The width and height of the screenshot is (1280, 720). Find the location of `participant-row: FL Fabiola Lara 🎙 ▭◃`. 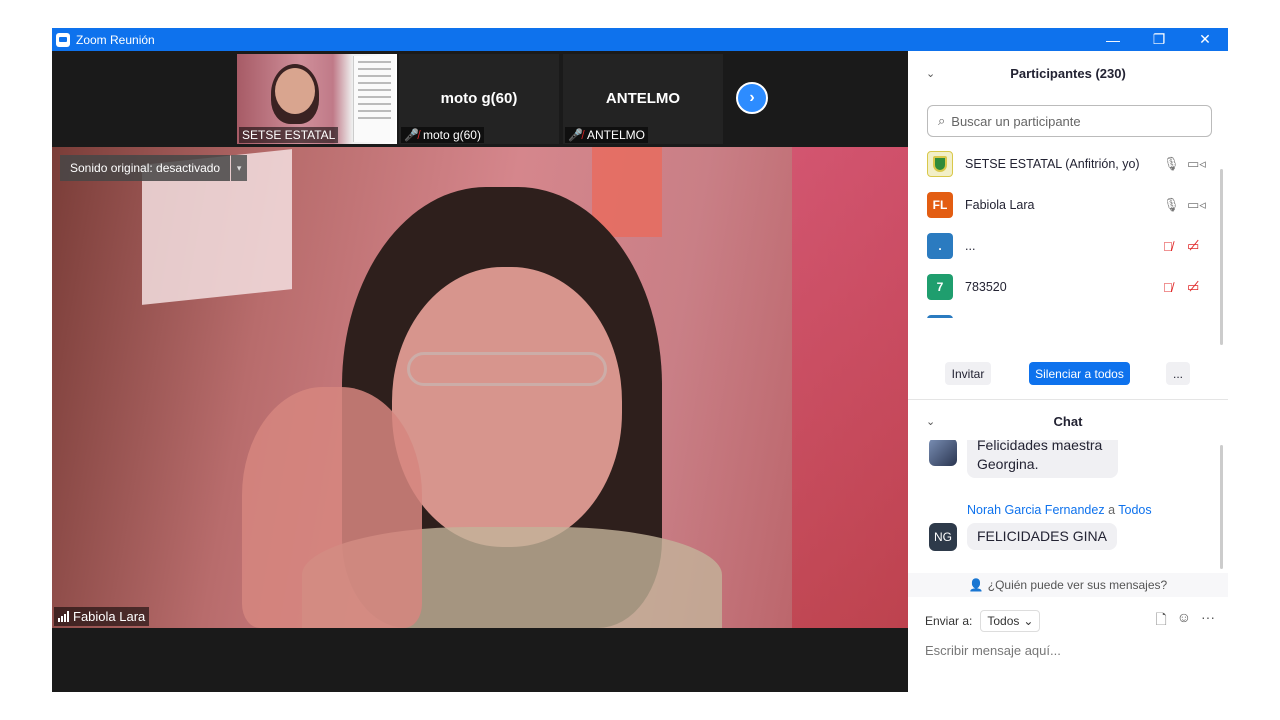

participant-row: FL Fabiola Lara 🎙 ▭◃ is located at coordinates (1063, 205).